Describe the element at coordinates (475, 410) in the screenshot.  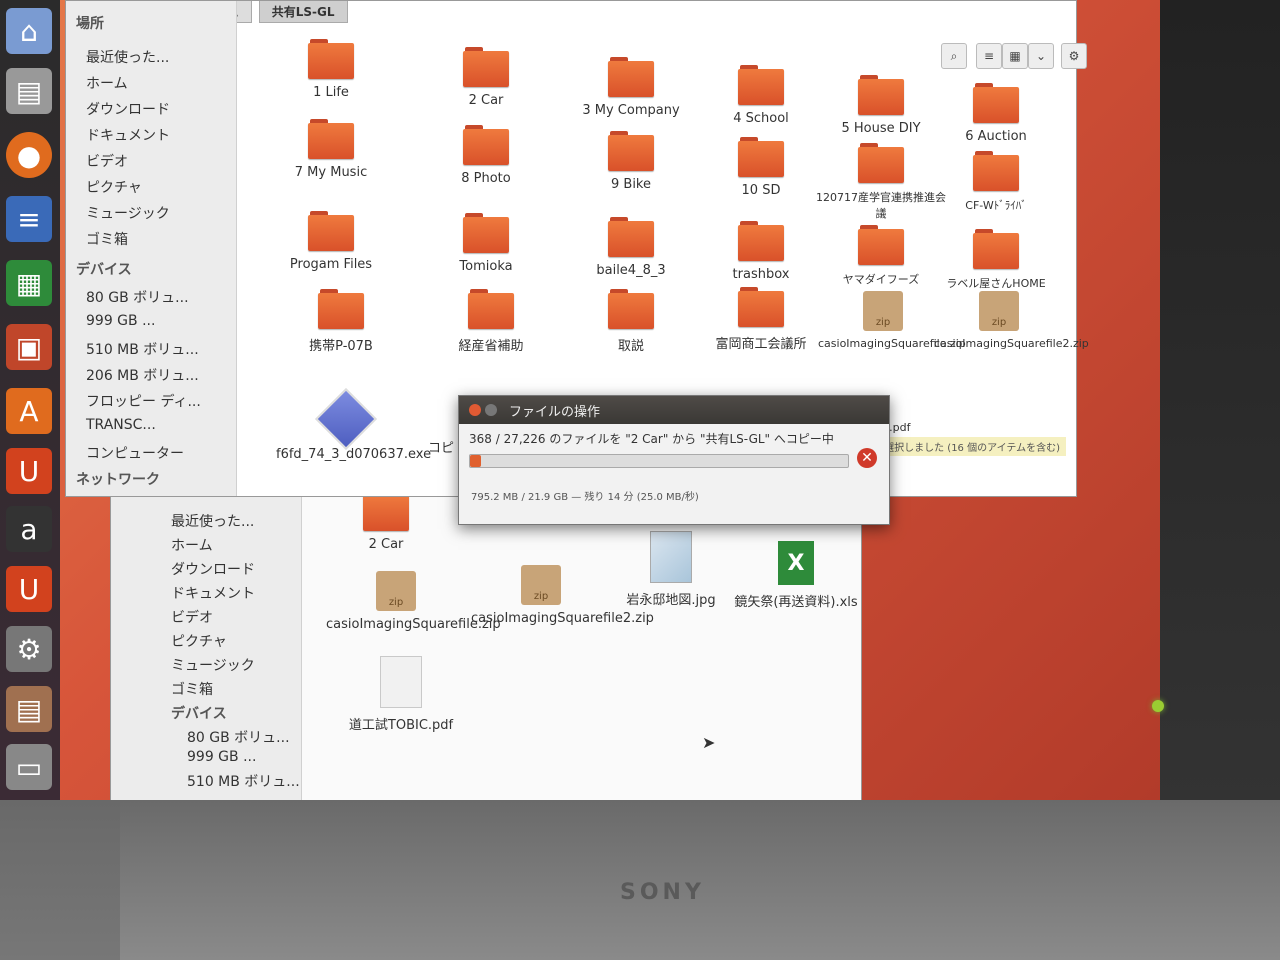
I see `close-icon` at that location.